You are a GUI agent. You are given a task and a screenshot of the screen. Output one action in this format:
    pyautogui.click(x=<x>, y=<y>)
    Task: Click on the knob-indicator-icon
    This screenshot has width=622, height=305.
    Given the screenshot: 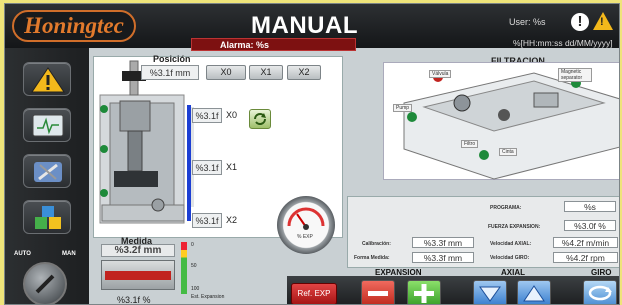 What is the action you would take?
    pyautogui.click(x=45, y=284)
    